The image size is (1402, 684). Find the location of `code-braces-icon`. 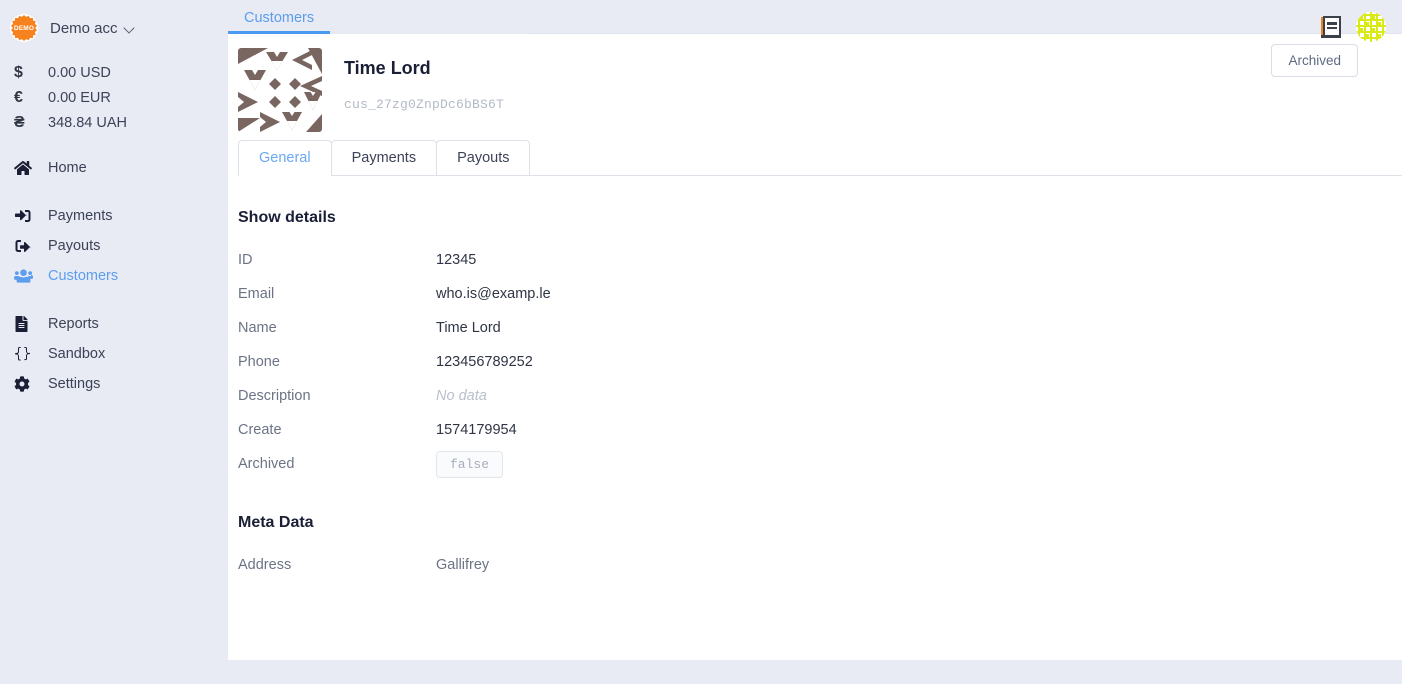

code-braces-icon is located at coordinates (31, 354).